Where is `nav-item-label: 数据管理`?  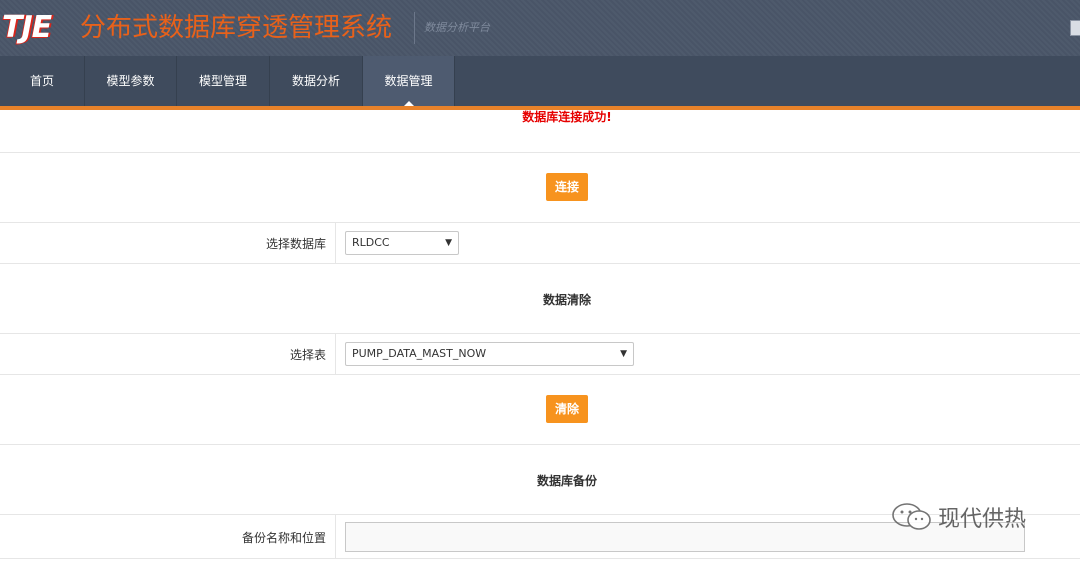 nav-item-label: 数据管理 is located at coordinates (408, 81).